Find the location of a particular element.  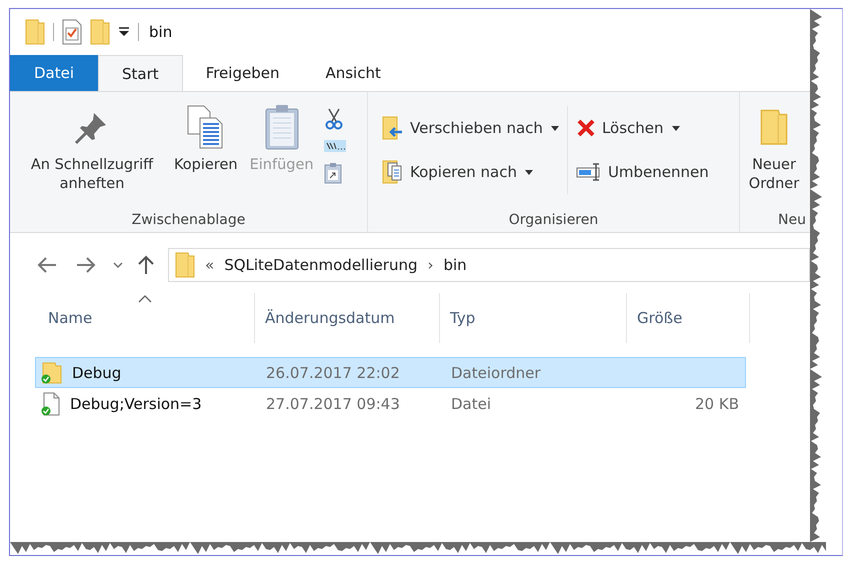

synced-folder-icon is located at coordinates (52, 373).